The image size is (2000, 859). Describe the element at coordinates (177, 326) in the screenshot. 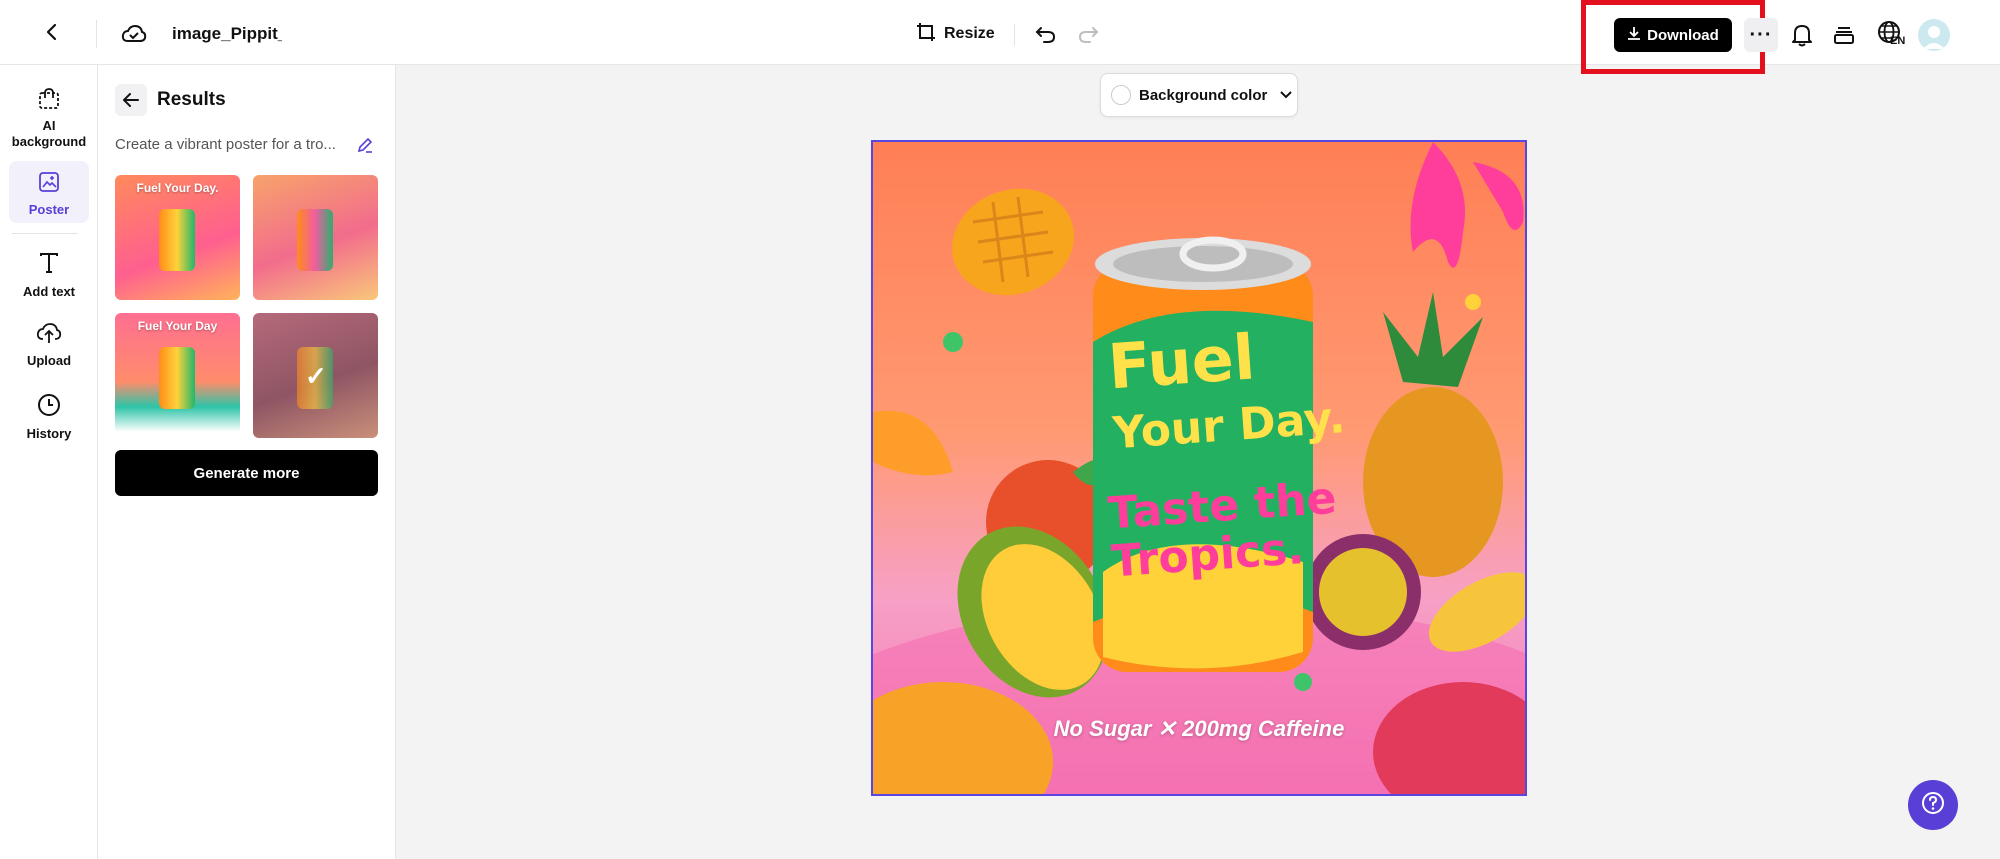

I see `thumbnail-caption: Fuel Your Day` at that location.